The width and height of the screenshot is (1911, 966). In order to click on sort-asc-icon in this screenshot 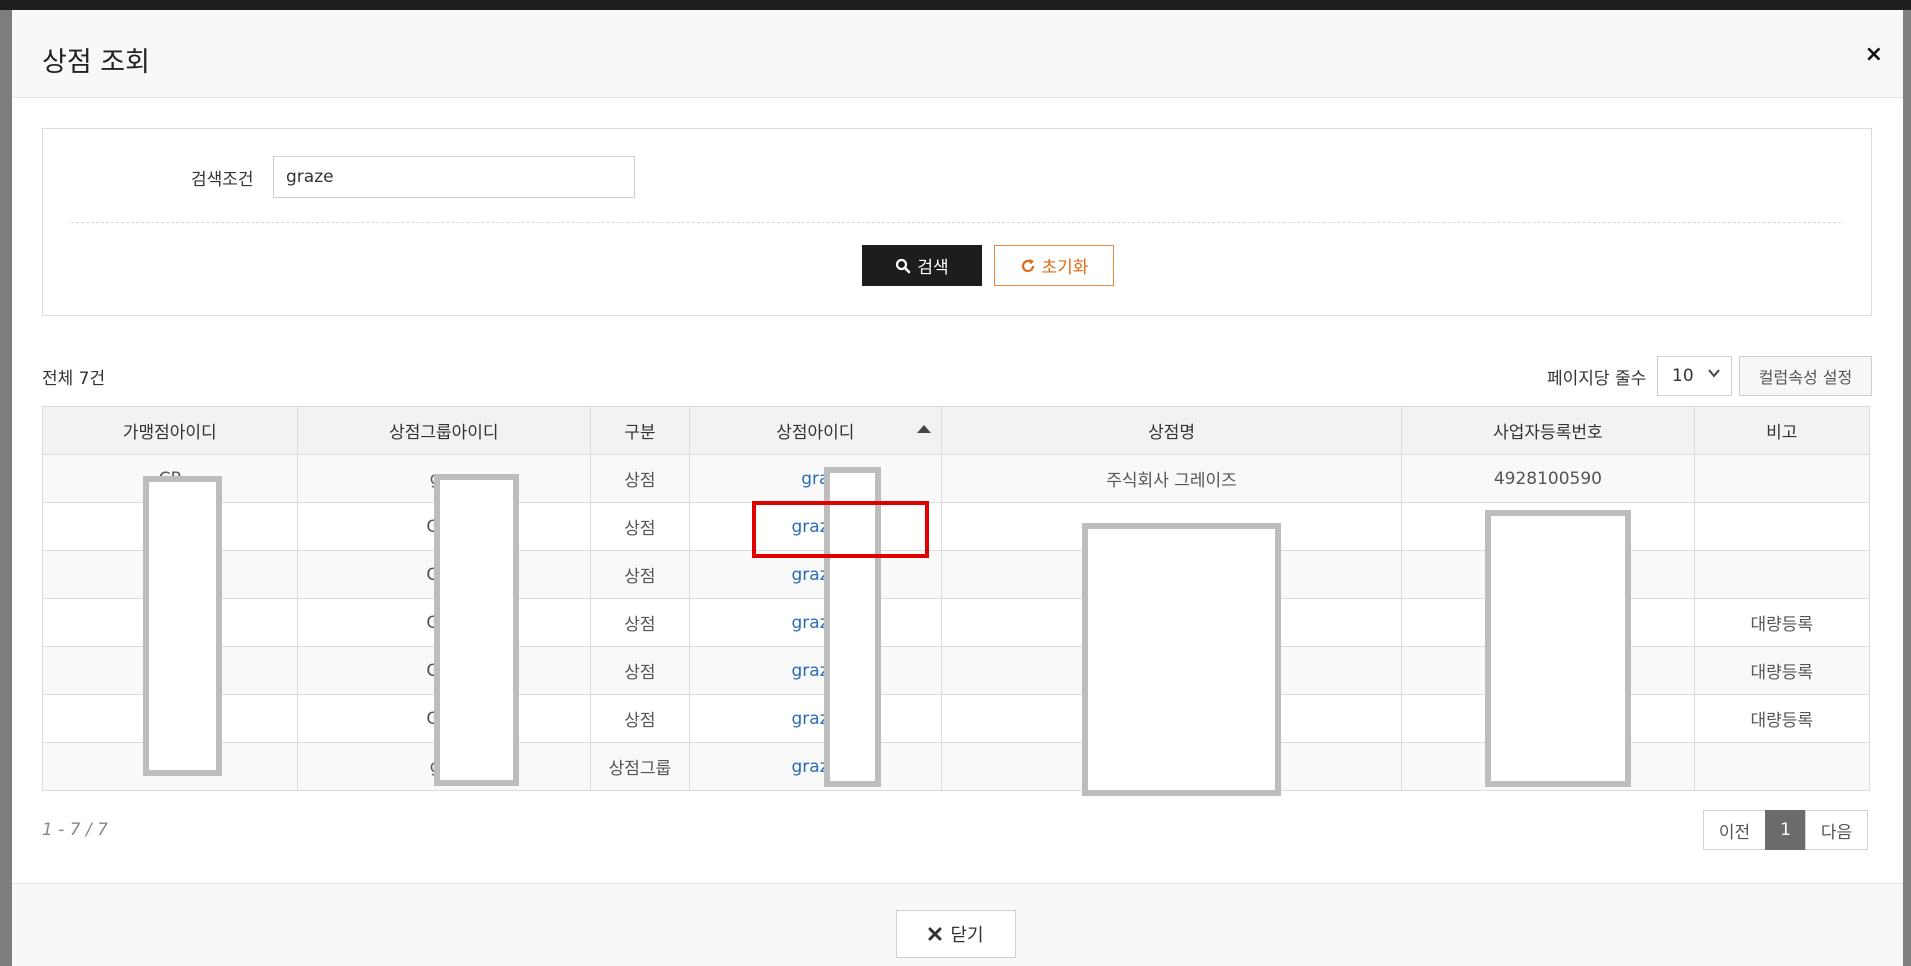, I will do `click(923, 429)`.